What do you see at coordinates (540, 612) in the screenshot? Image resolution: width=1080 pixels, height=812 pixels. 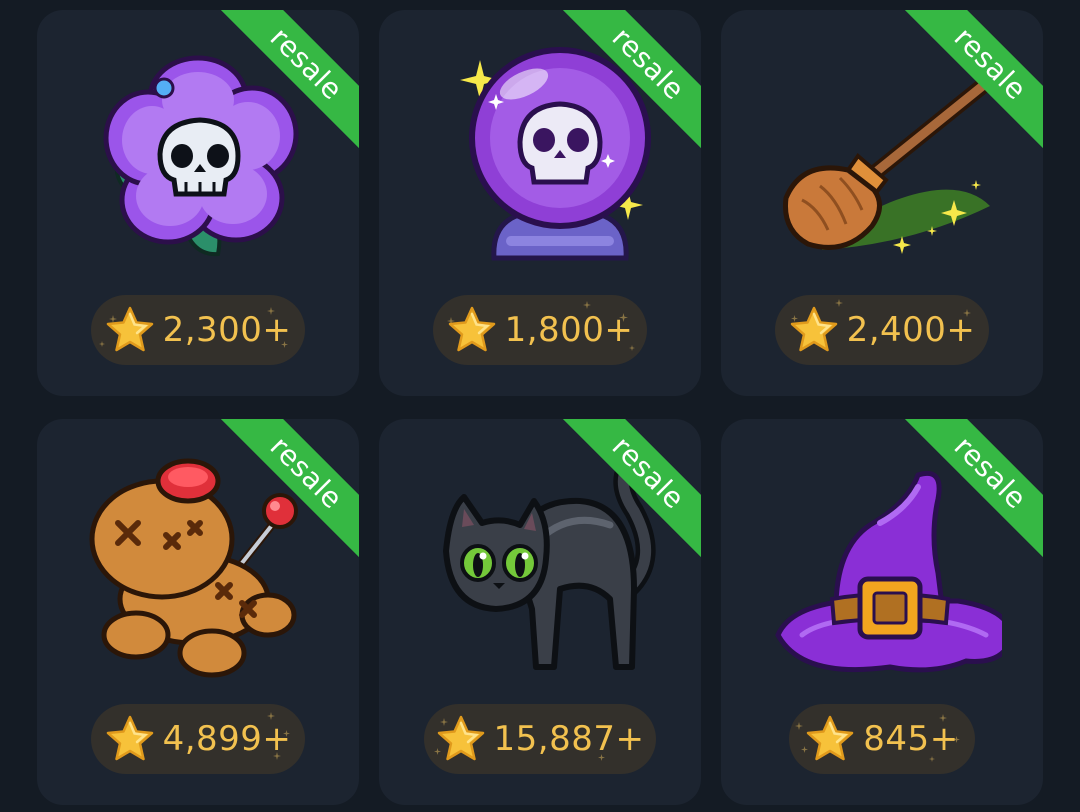 I see `gift-card: resale 15,887+` at bounding box center [540, 612].